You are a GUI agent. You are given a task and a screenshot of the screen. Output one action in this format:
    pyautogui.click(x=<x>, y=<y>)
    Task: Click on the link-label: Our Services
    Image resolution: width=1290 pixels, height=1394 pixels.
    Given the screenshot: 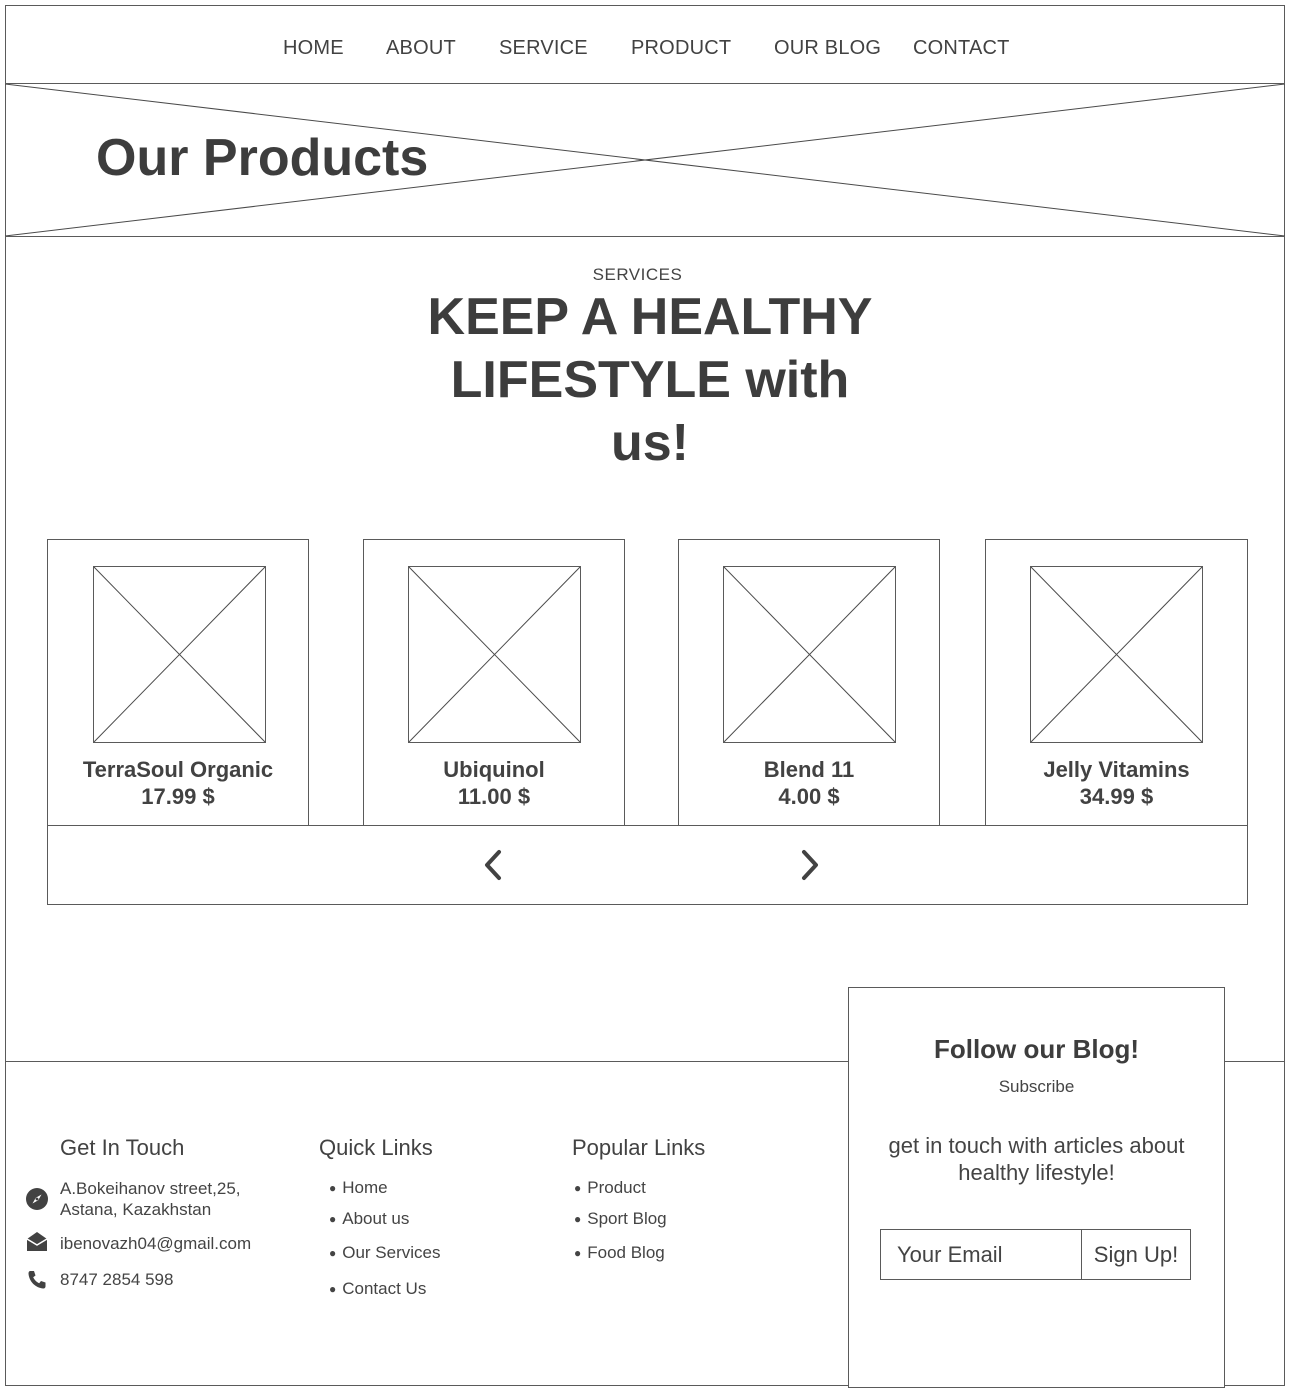 What is the action you would take?
    pyautogui.click(x=391, y=1252)
    